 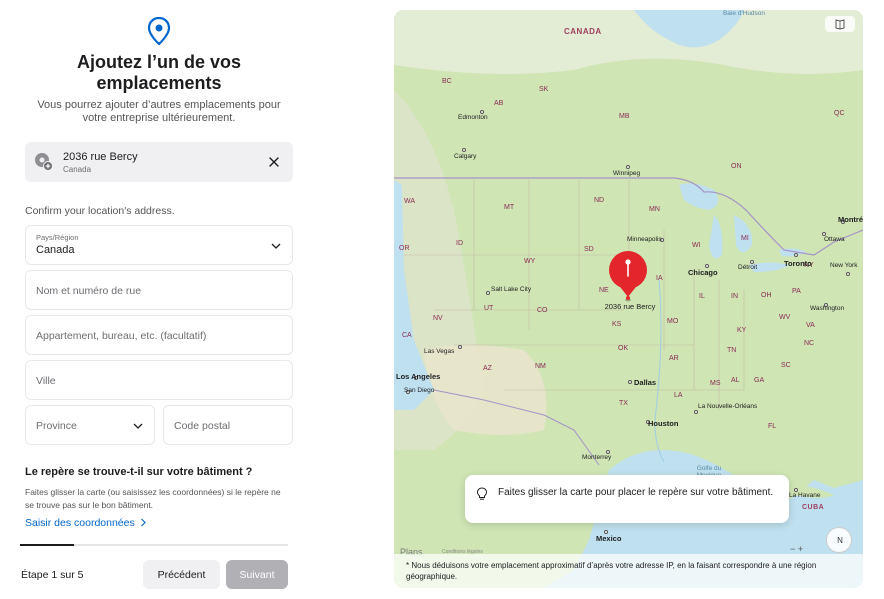 I want to click on region-label: OH, so click(x=766, y=295).